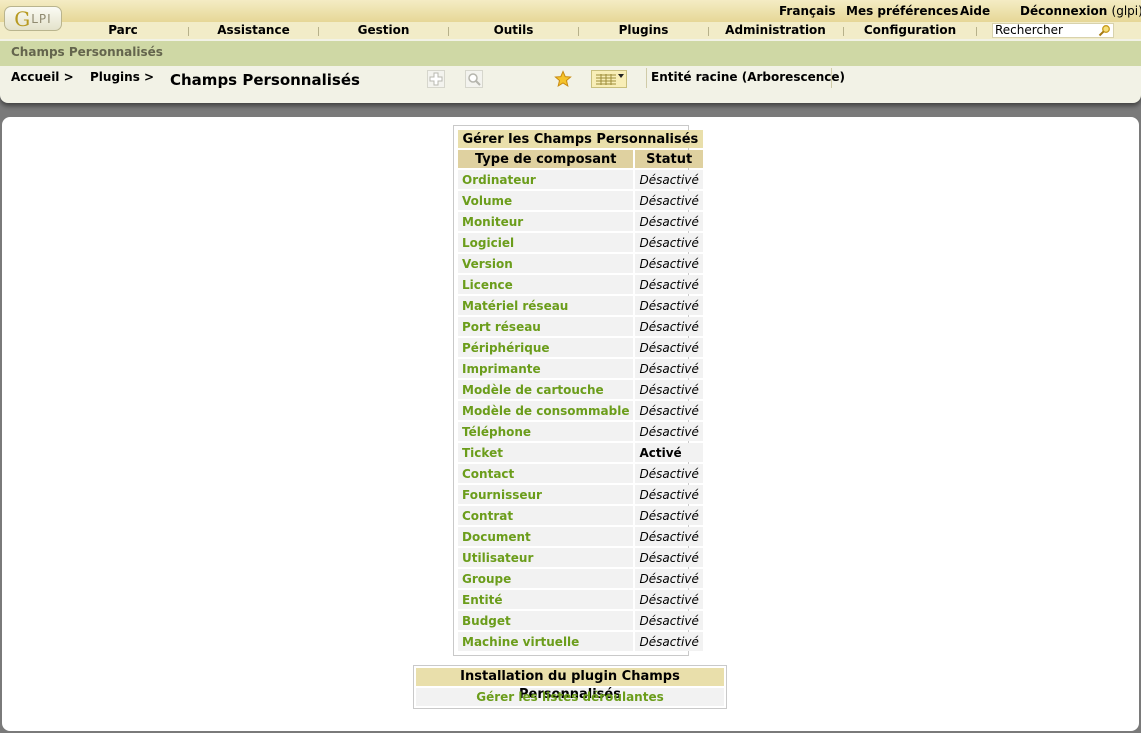 The height and width of the screenshot is (733, 1141). Describe the element at coordinates (123, 30) in the screenshot. I see `menu-parc: Parc` at that location.